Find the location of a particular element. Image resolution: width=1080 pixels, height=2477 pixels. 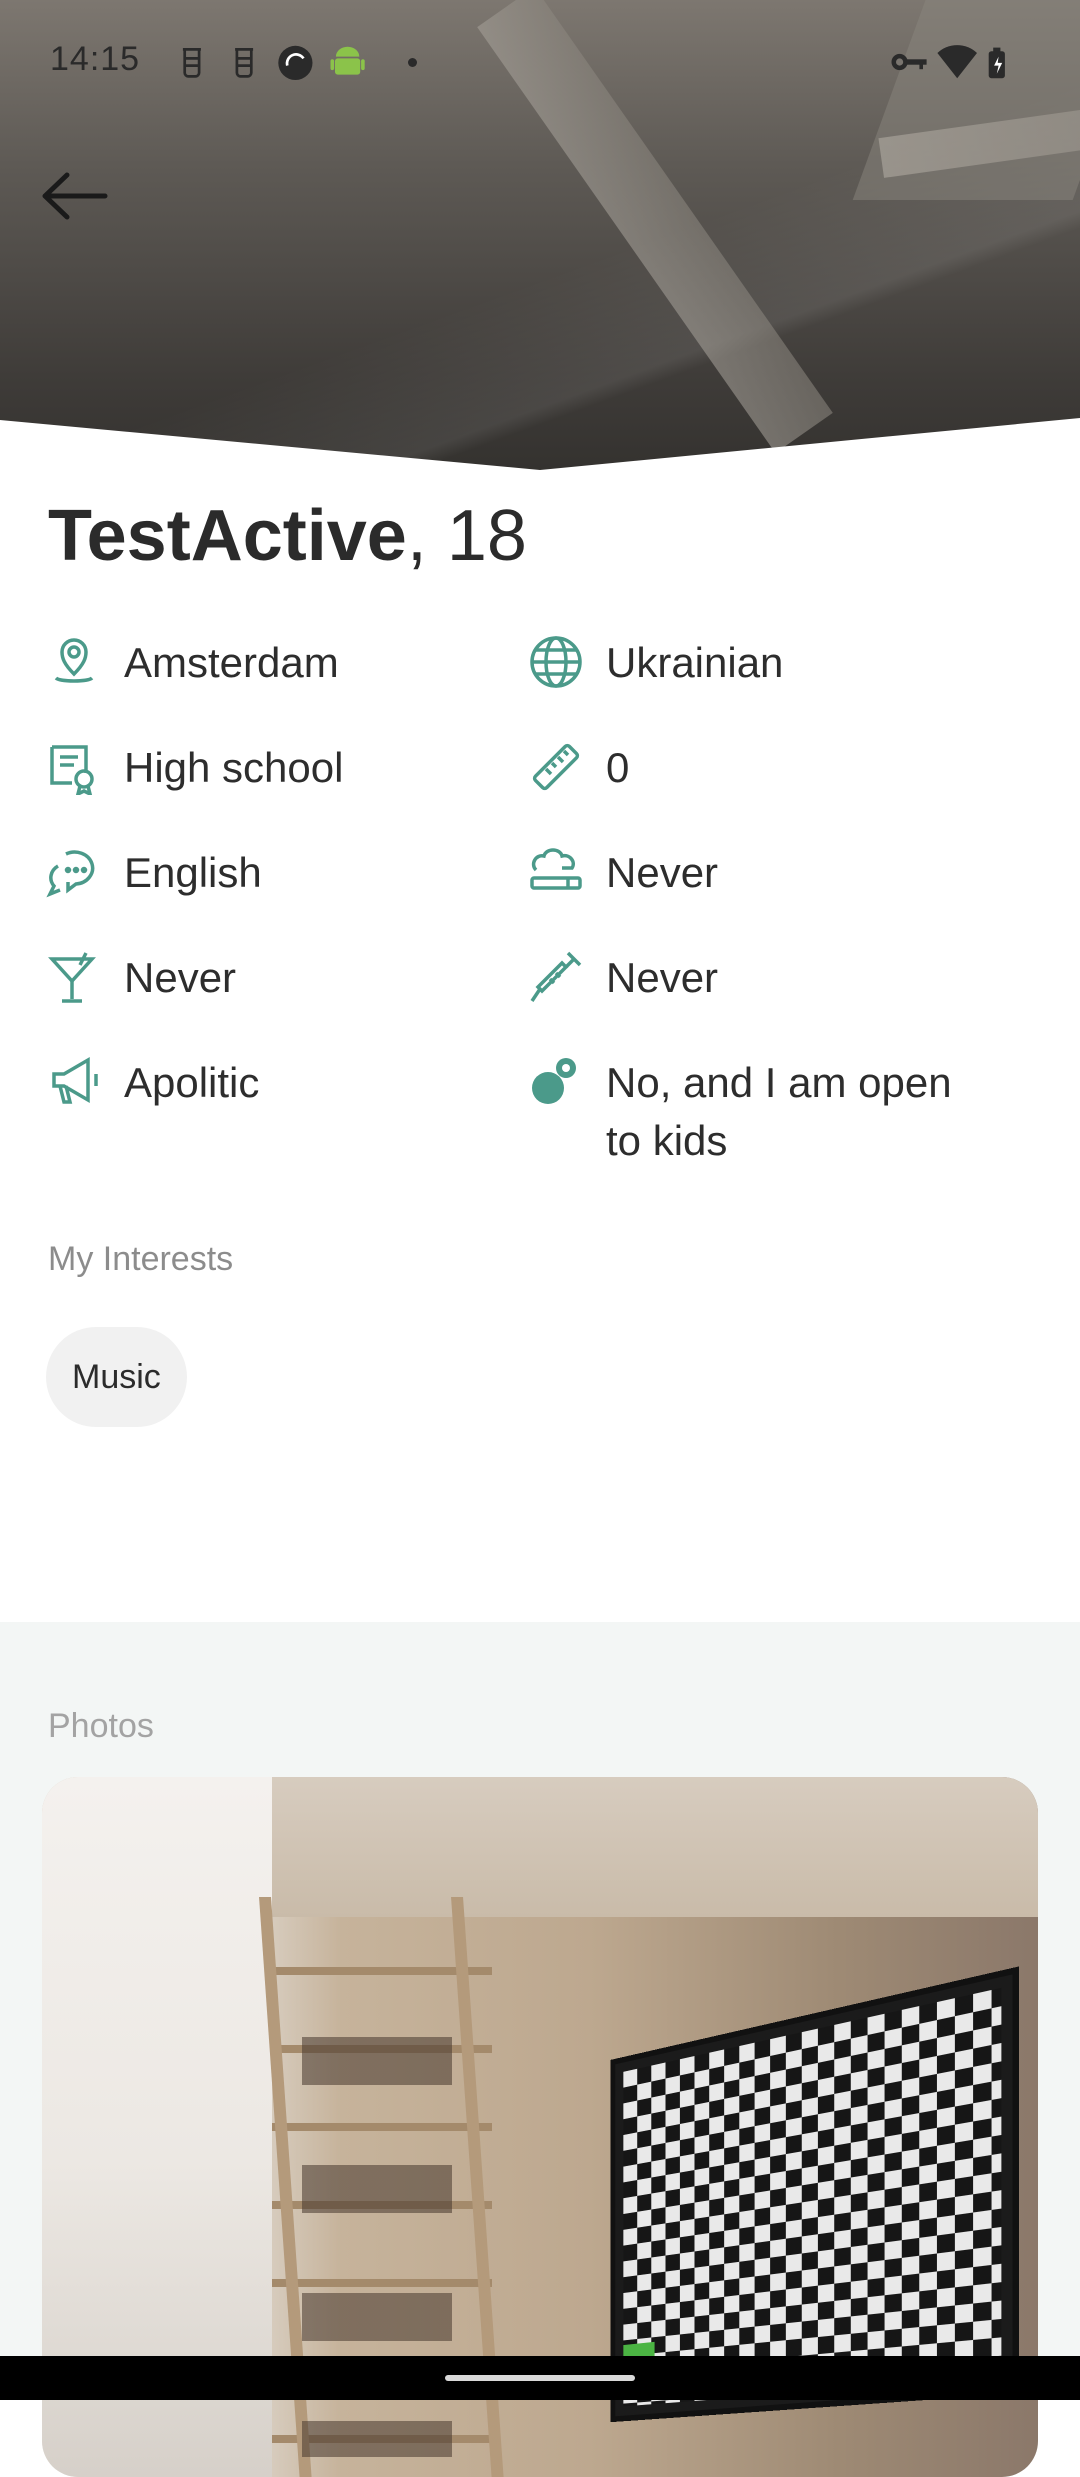

syringe-icon is located at coordinates (556, 976).